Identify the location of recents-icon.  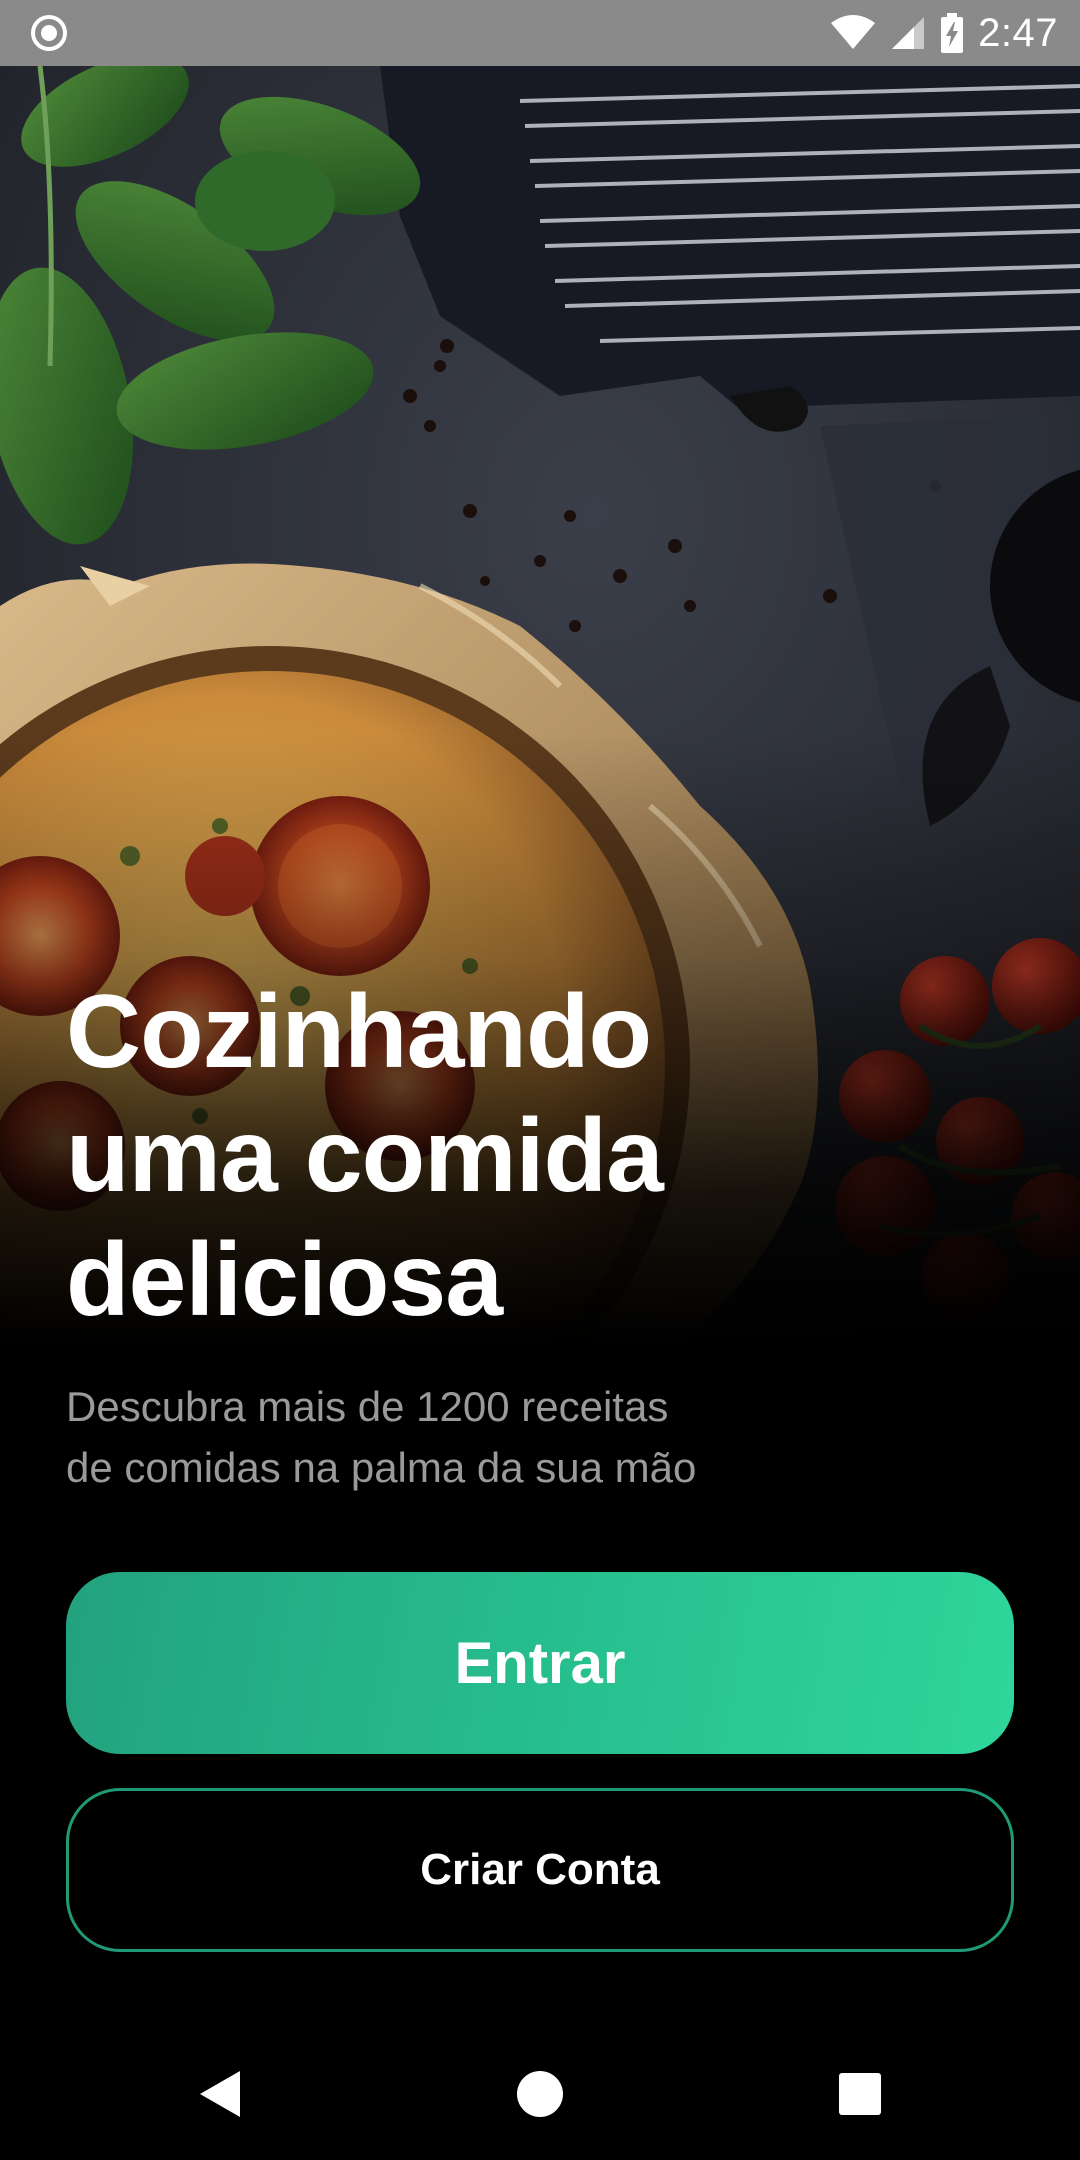
(860, 2094).